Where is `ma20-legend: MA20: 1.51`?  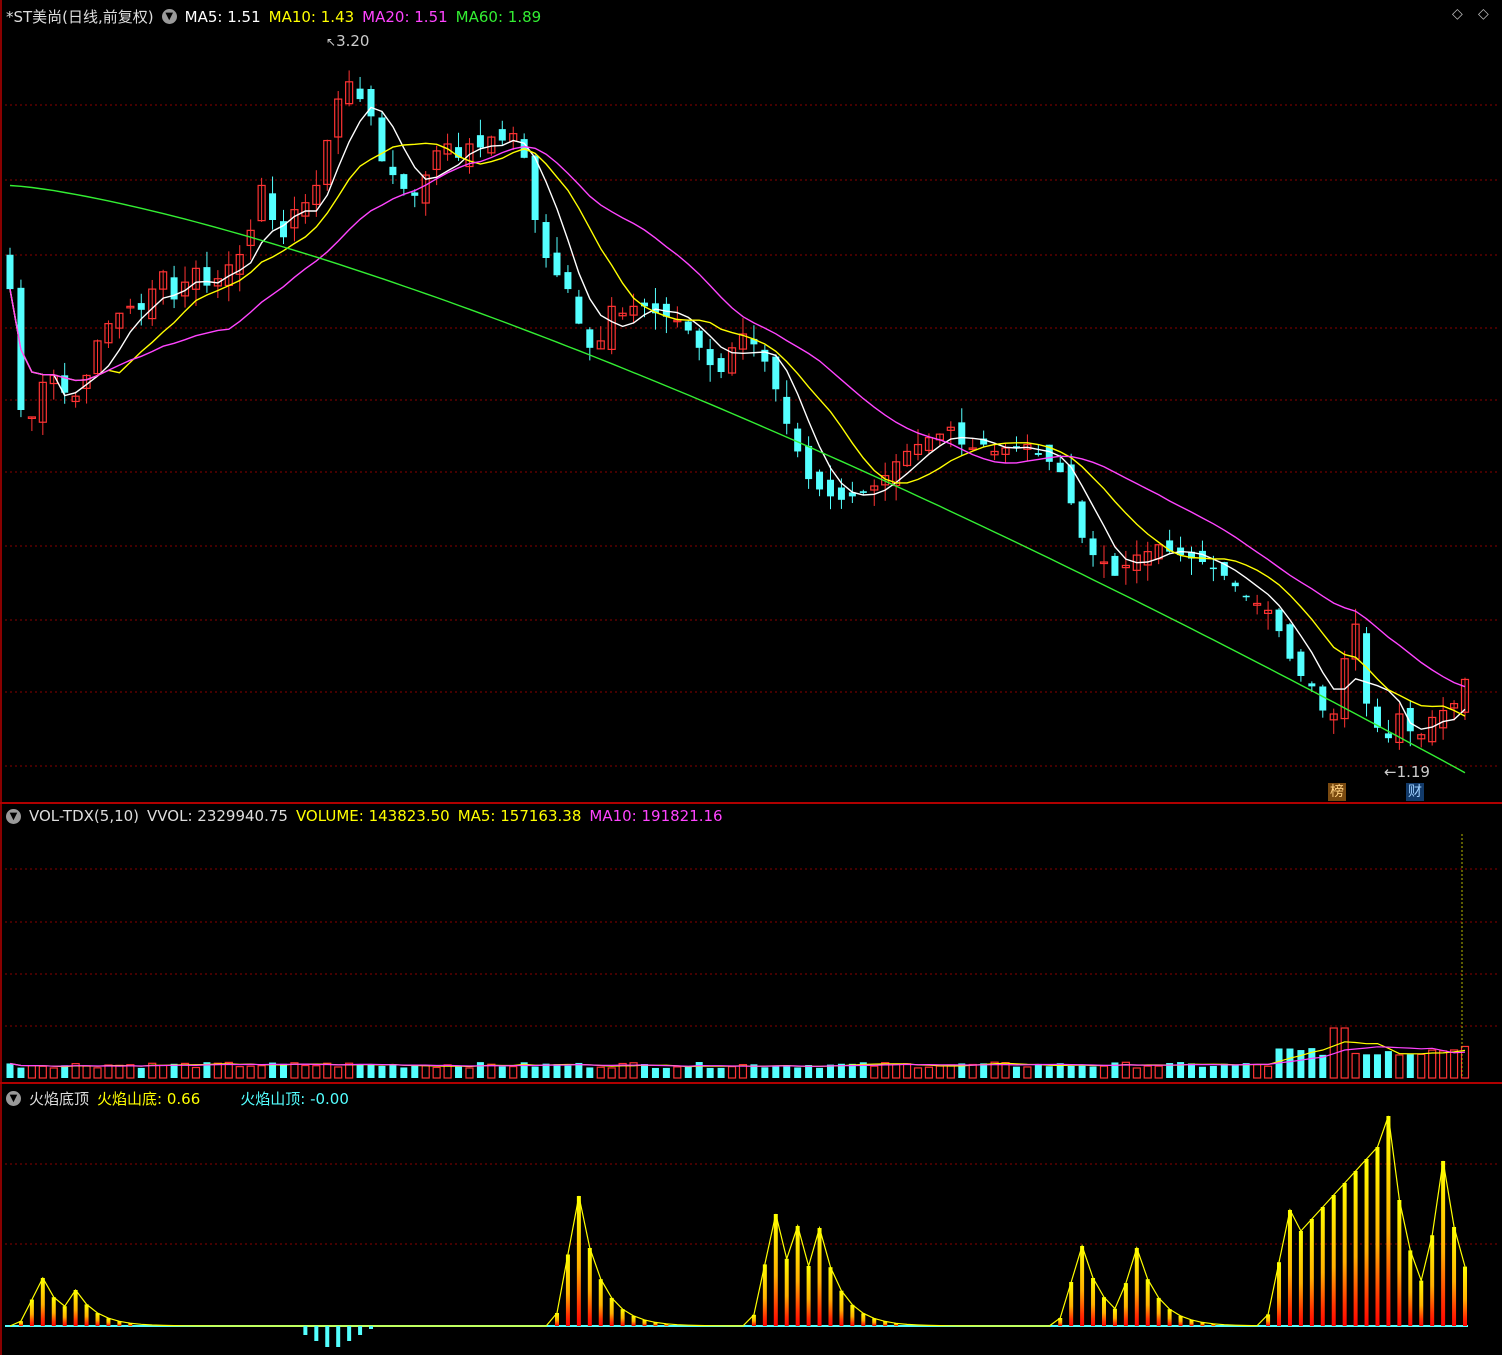
ma20-legend: MA20: 1.51 is located at coordinates (405, 16).